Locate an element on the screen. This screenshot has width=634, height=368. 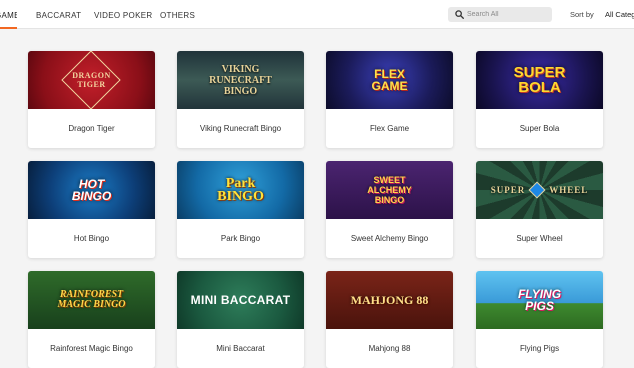
game-thumbnail: DRAGON TIGER is located at coordinates (91, 80).